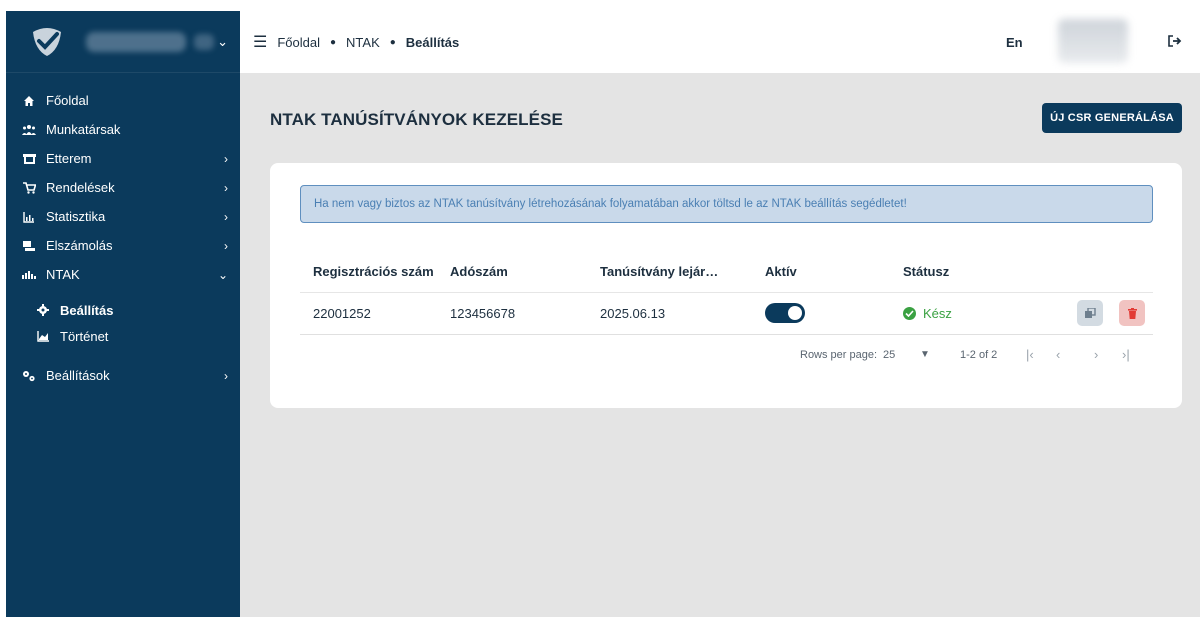 The image size is (1200, 617). What do you see at coordinates (123, 187) in the screenshot?
I see `sidebar-item-rendelesek: Rendelések ›` at bounding box center [123, 187].